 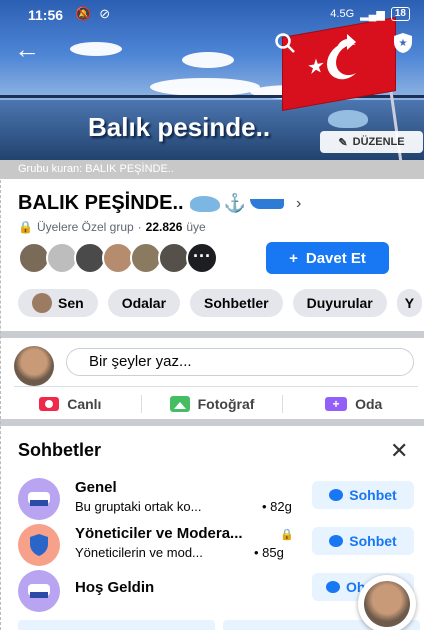 What do you see at coordinates (71, 303) in the screenshot?
I see `tab-label: Sen` at bounding box center [71, 303].